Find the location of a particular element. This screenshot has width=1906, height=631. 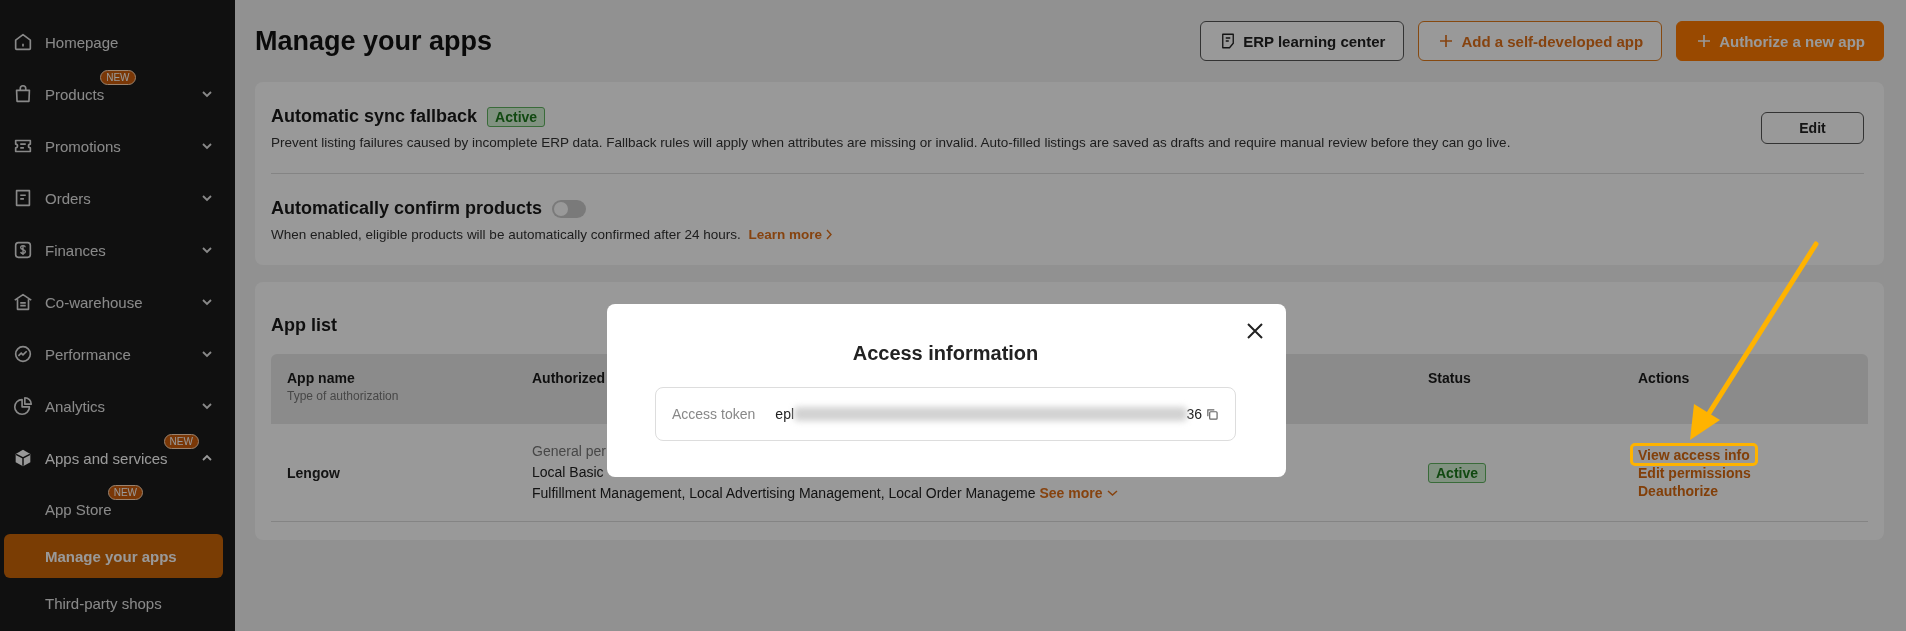

warehouse-icon is located at coordinates (23, 302).